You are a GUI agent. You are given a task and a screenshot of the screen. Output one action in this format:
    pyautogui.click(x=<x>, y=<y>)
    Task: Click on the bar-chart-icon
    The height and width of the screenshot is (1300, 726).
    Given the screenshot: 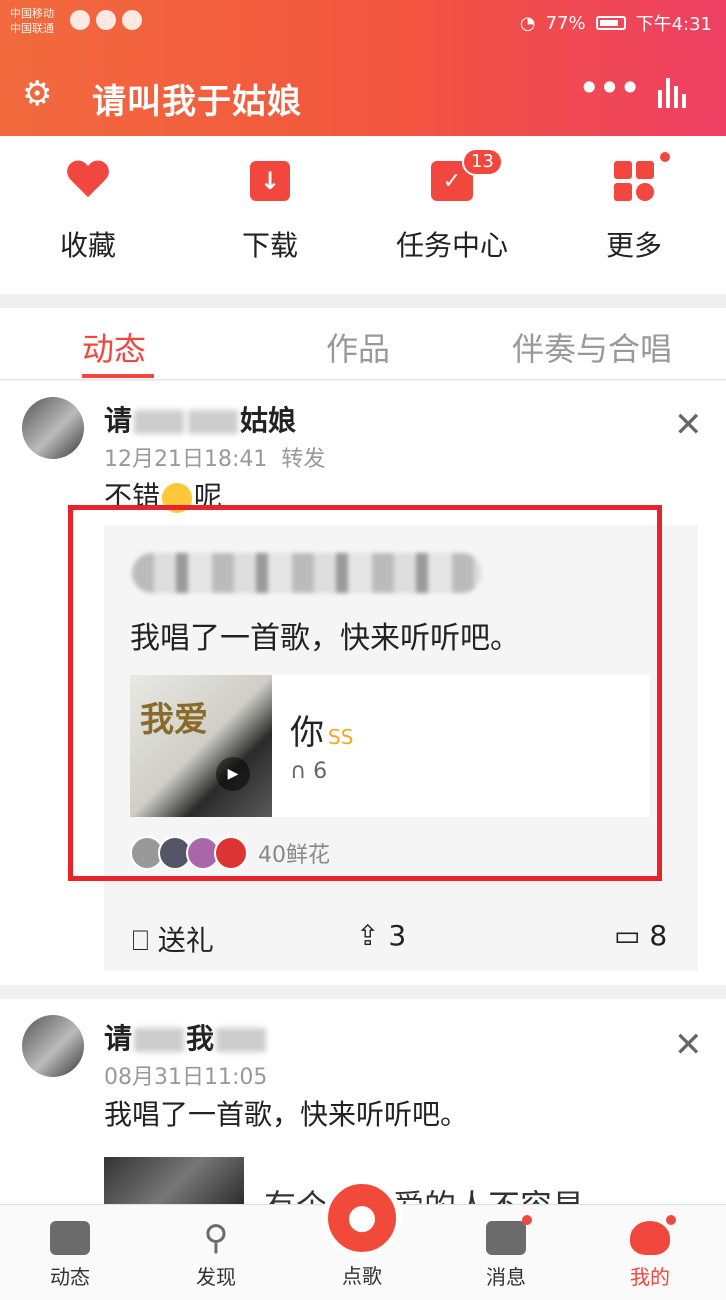 What is the action you would take?
    pyautogui.click(x=672, y=93)
    